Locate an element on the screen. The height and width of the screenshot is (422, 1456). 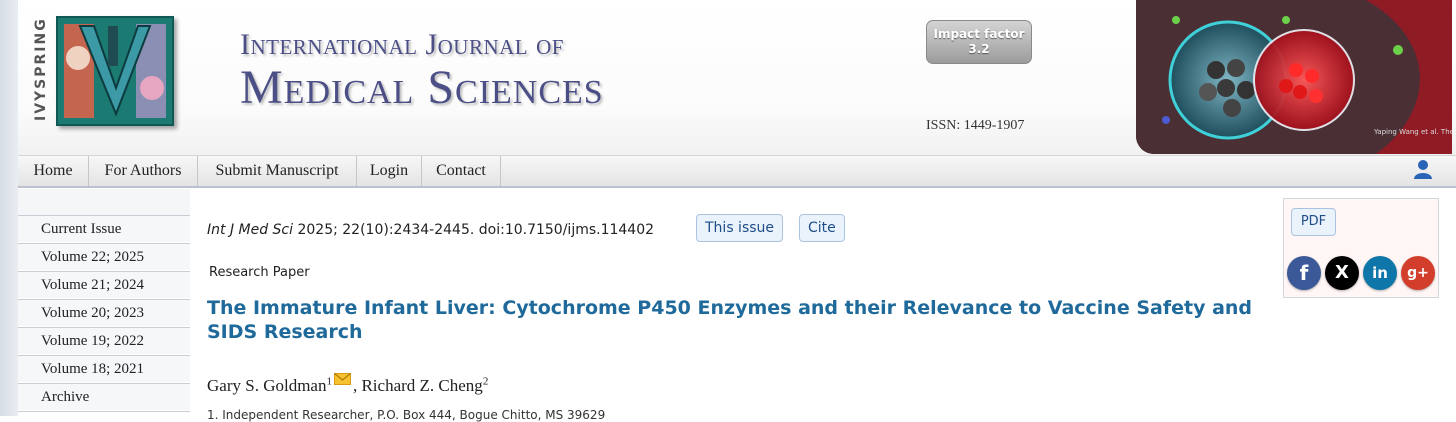
journal-abbrev: Int J Med Sci is located at coordinates (250, 230).